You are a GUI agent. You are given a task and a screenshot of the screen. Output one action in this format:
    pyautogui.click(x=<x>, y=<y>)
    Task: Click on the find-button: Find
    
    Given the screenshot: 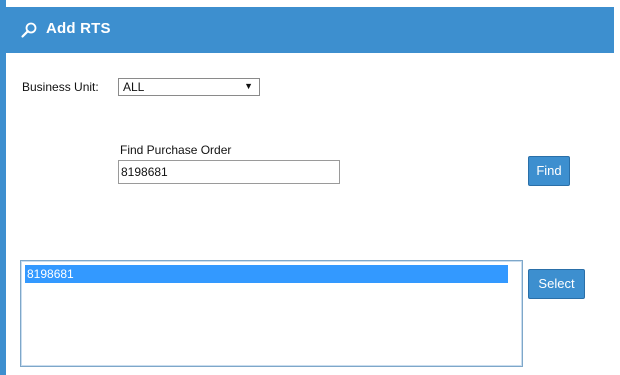 What is the action you would take?
    pyautogui.click(x=549, y=171)
    